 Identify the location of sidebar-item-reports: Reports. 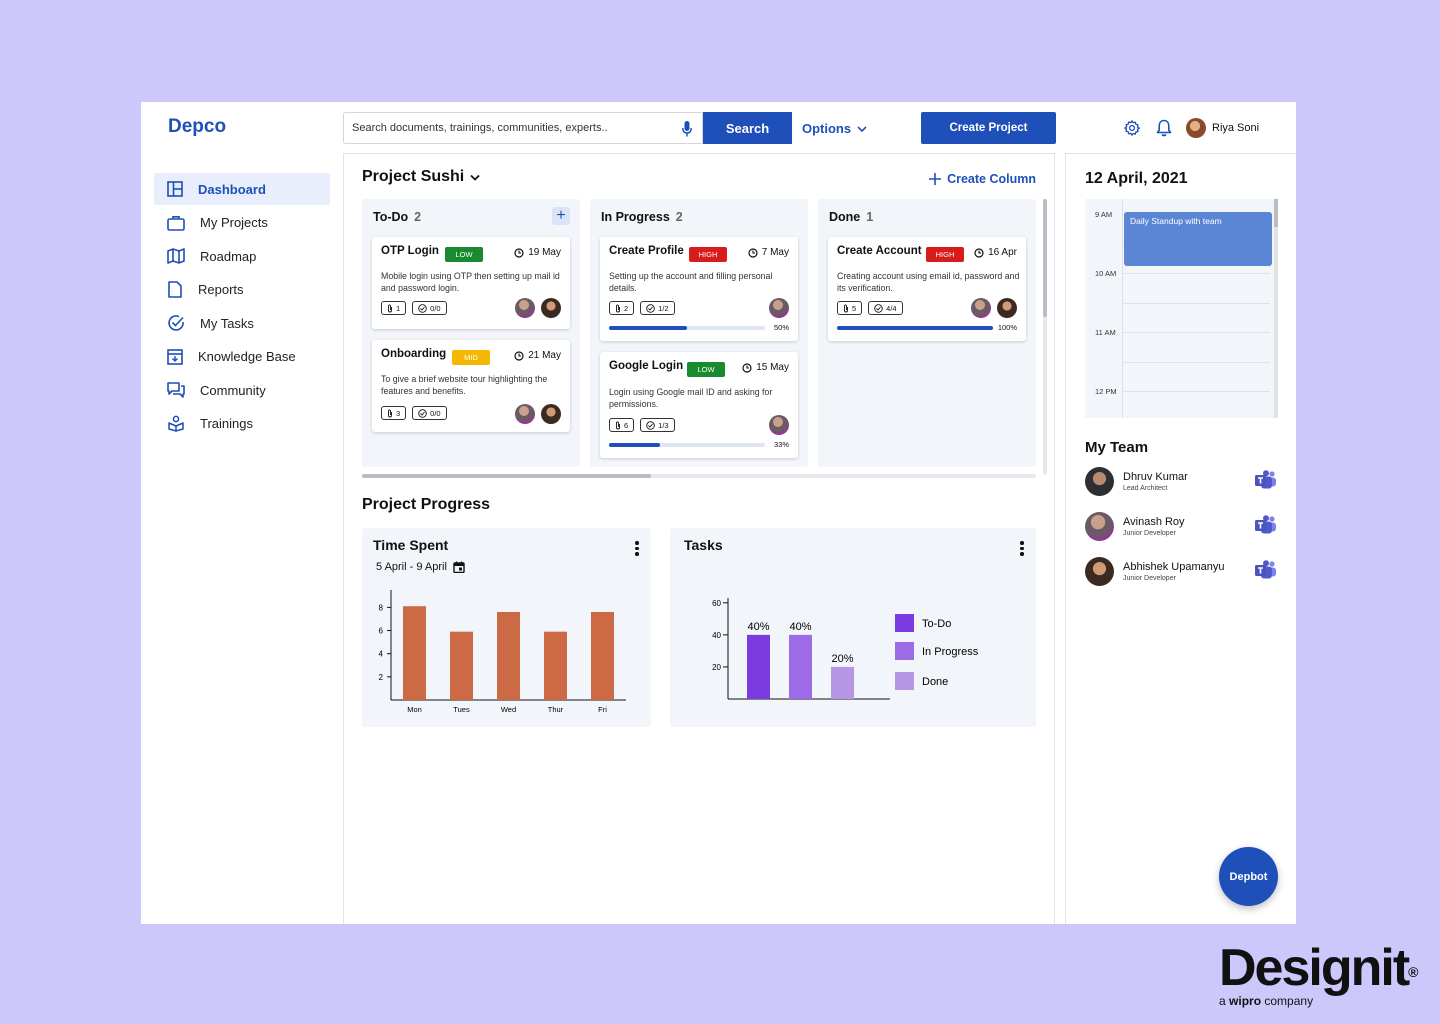
(242, 290).